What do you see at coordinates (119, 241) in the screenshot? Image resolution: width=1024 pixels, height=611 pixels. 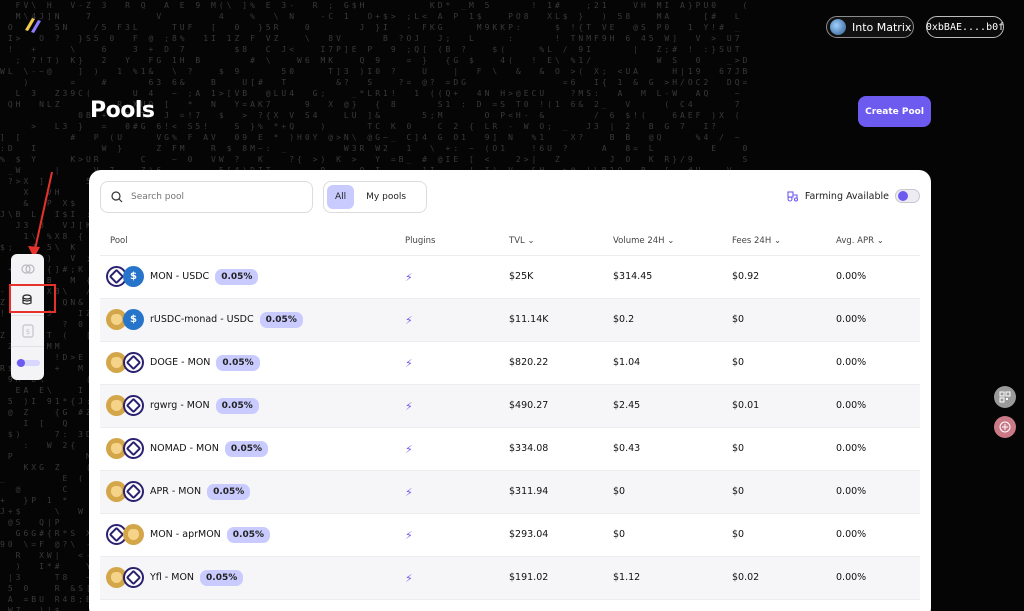 I see `column-pool: Pool` at bounding box center [119, 241].